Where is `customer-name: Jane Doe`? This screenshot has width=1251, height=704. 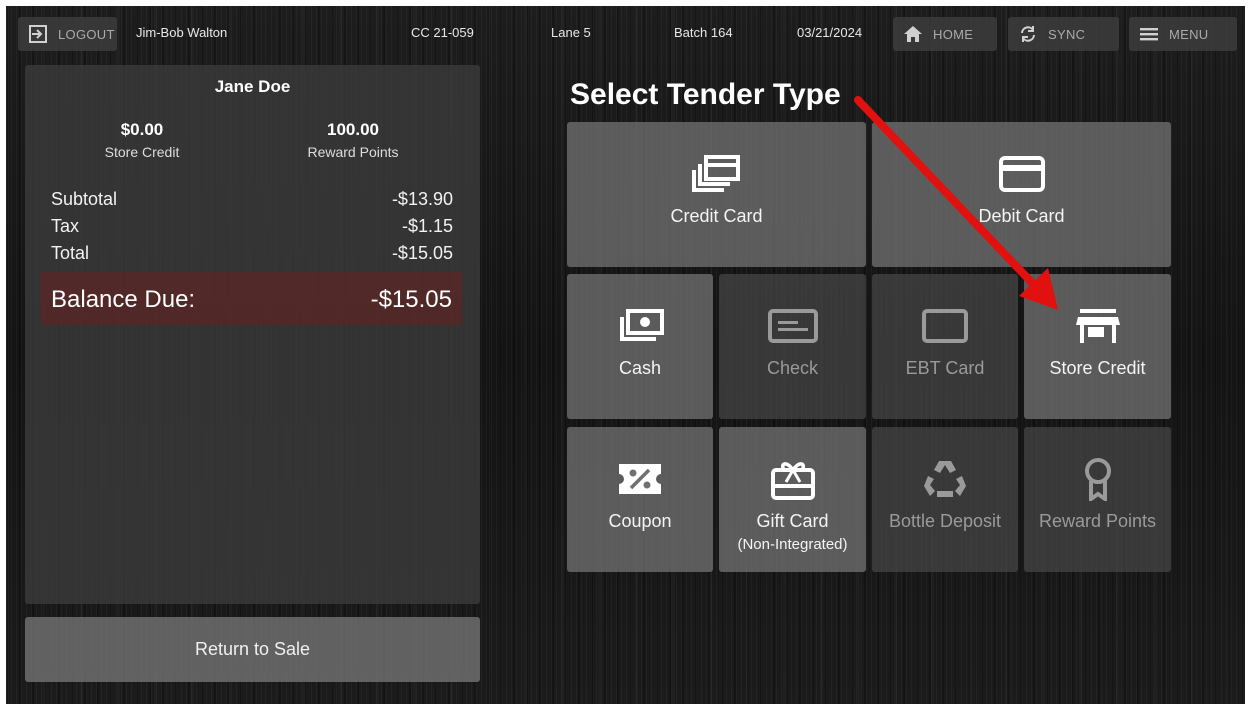
customer-name: Jane Doe is located at coordinates (252, 86).